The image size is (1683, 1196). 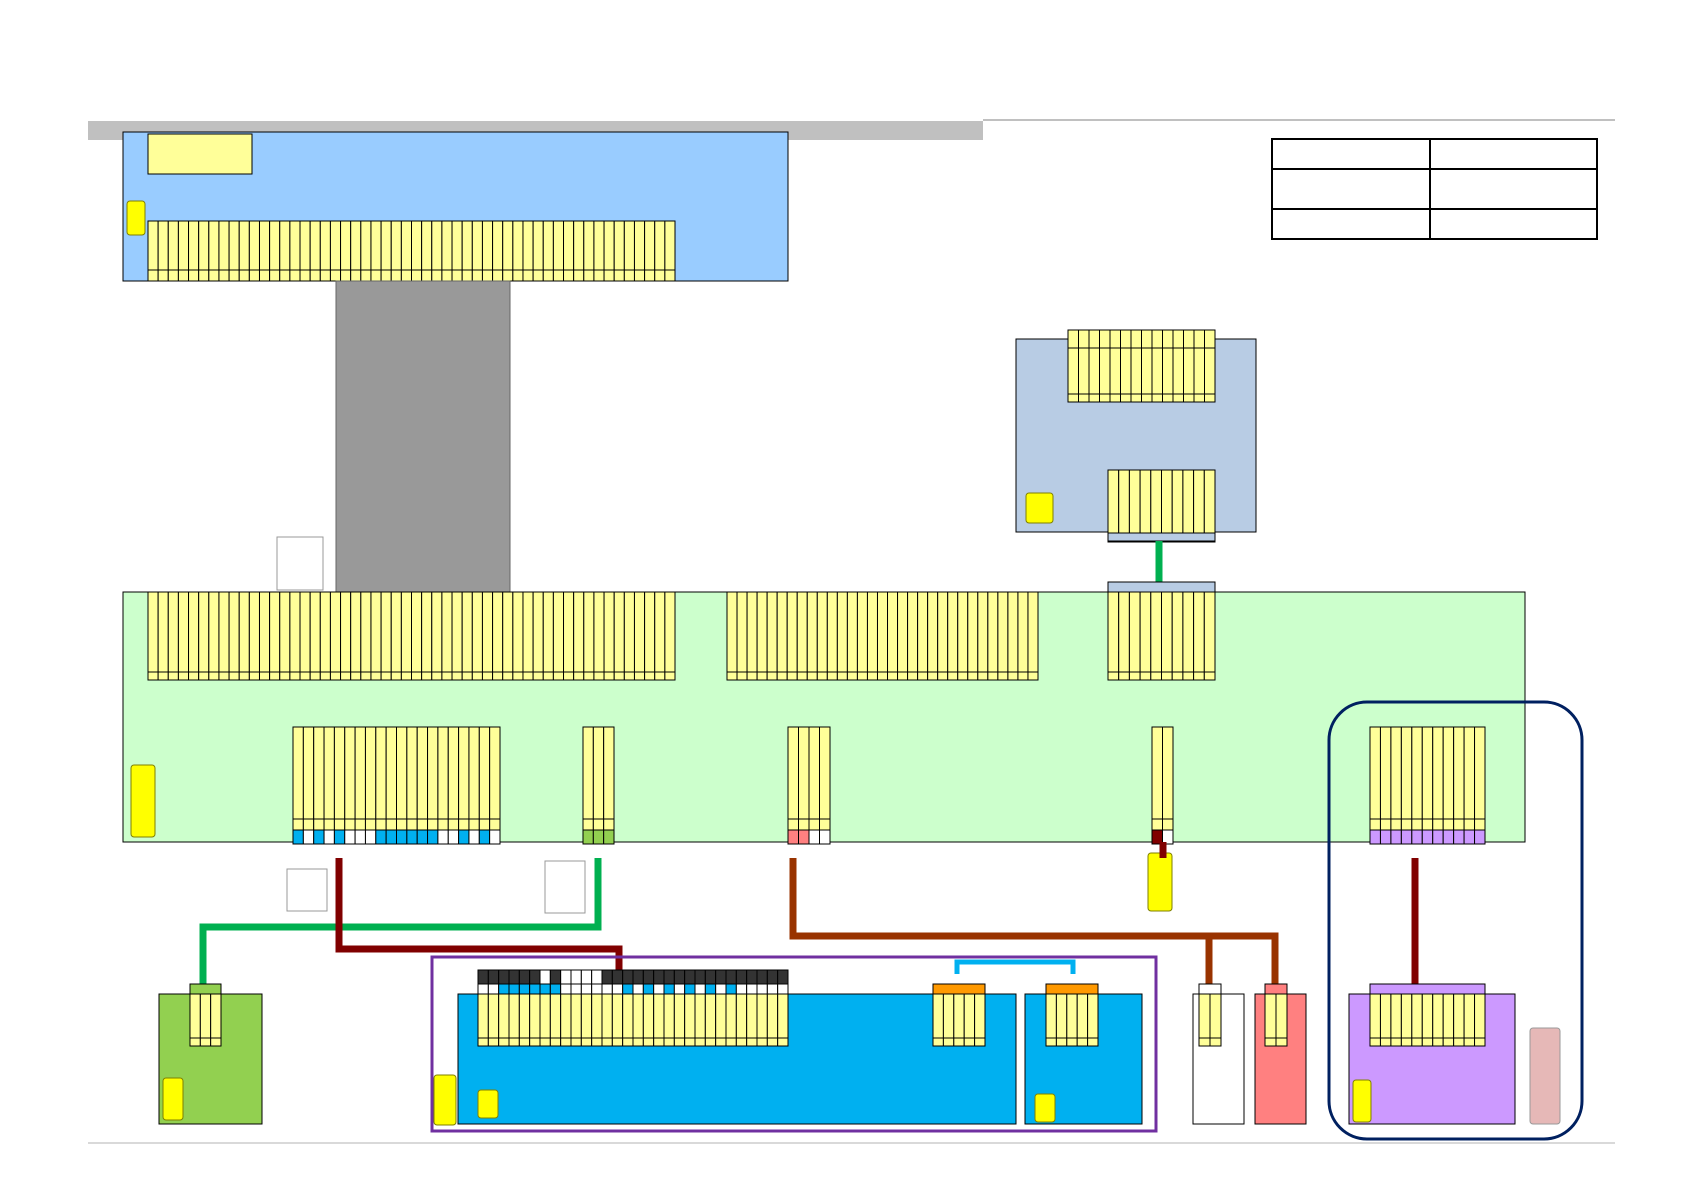 What do you see at coordinates (809, 785) in the screenshot?
I see `main-board-cn-f` at bounding box center [809, 785].